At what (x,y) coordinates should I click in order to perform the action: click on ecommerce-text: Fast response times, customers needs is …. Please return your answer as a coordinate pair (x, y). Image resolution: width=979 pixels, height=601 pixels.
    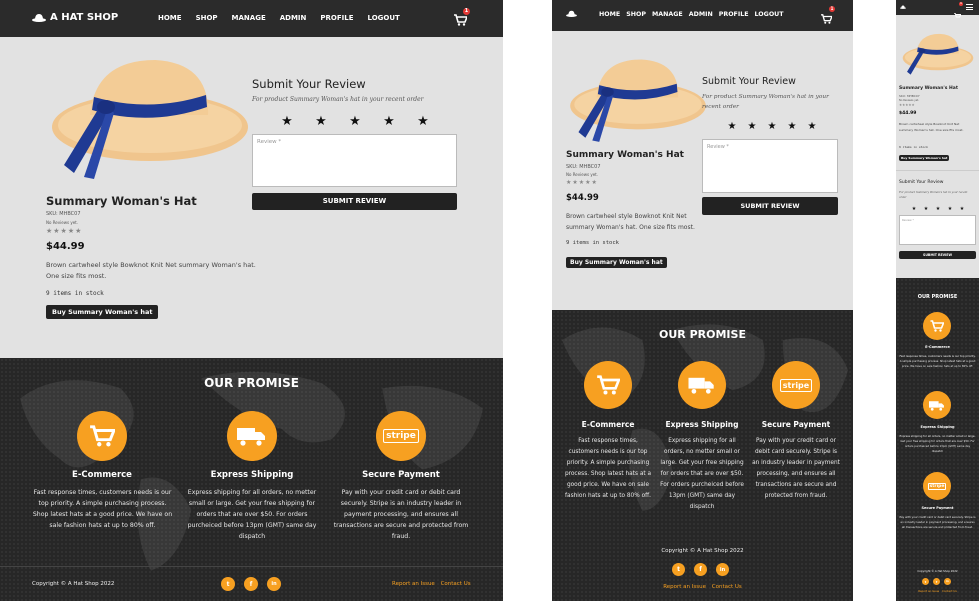
    Looking at the image, I should click on (937, 361).